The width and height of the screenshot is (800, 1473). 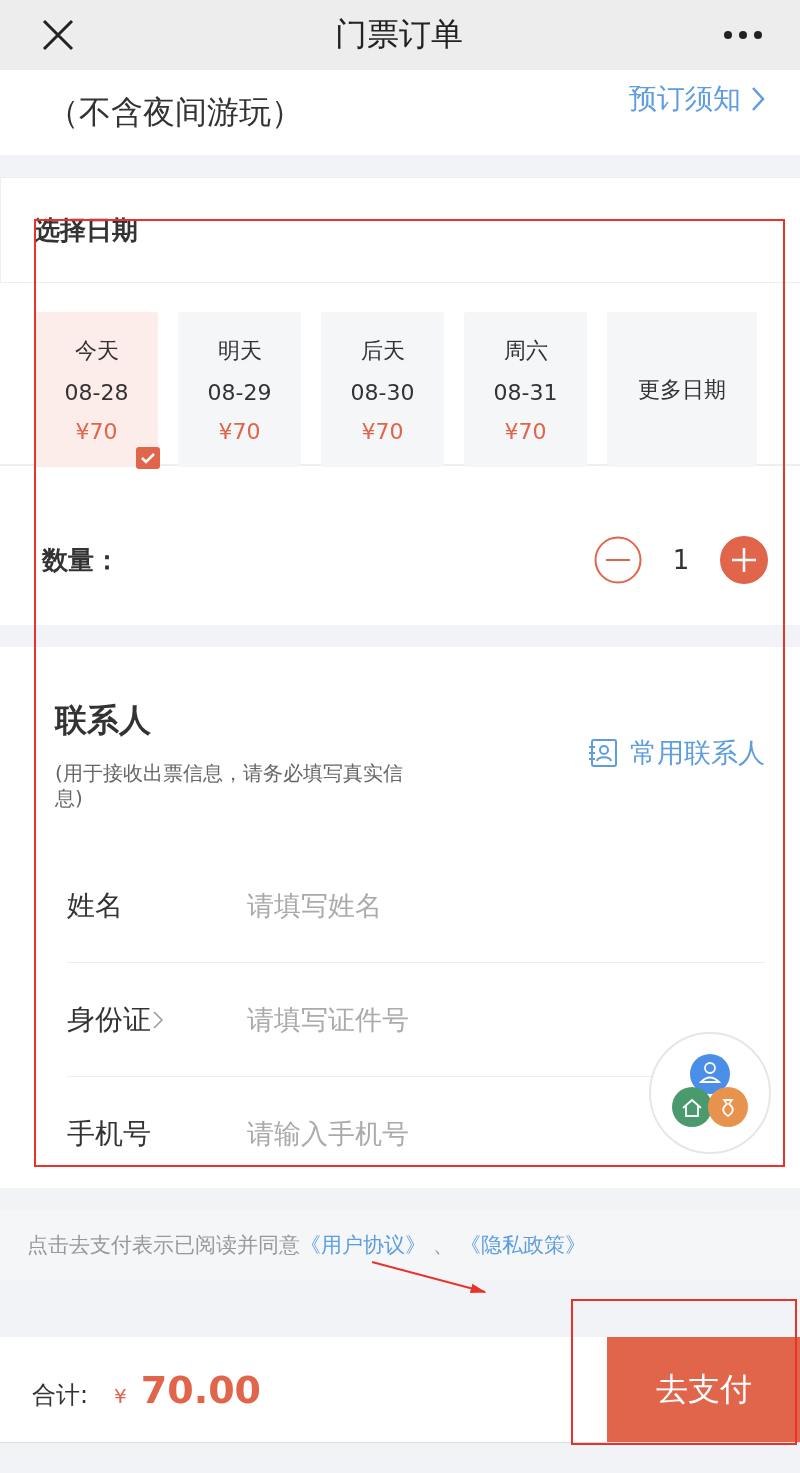 I want to click on quantity-value: 1, so click(x=681, y=560).